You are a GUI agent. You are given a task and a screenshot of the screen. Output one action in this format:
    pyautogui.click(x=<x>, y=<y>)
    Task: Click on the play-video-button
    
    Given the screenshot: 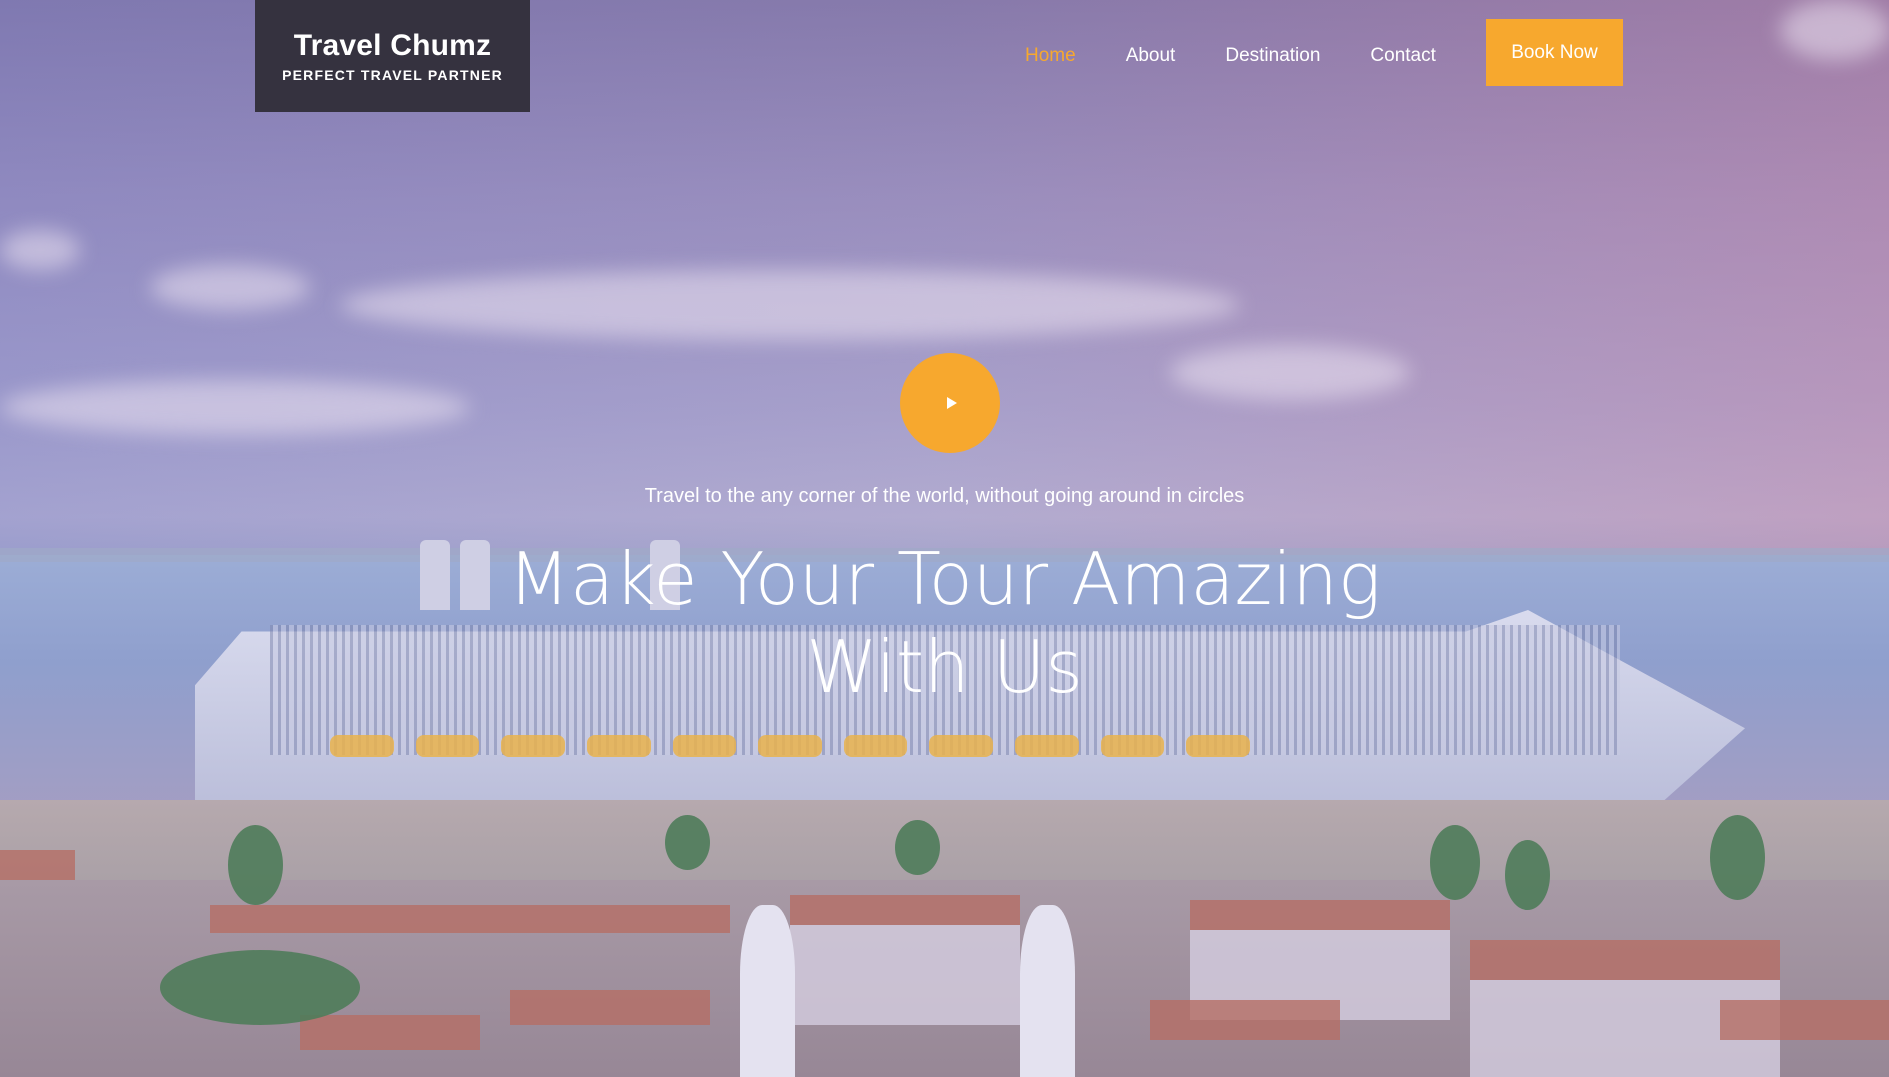 What is the action you would take?
    pyautogui.click(x=950, y=403)
    